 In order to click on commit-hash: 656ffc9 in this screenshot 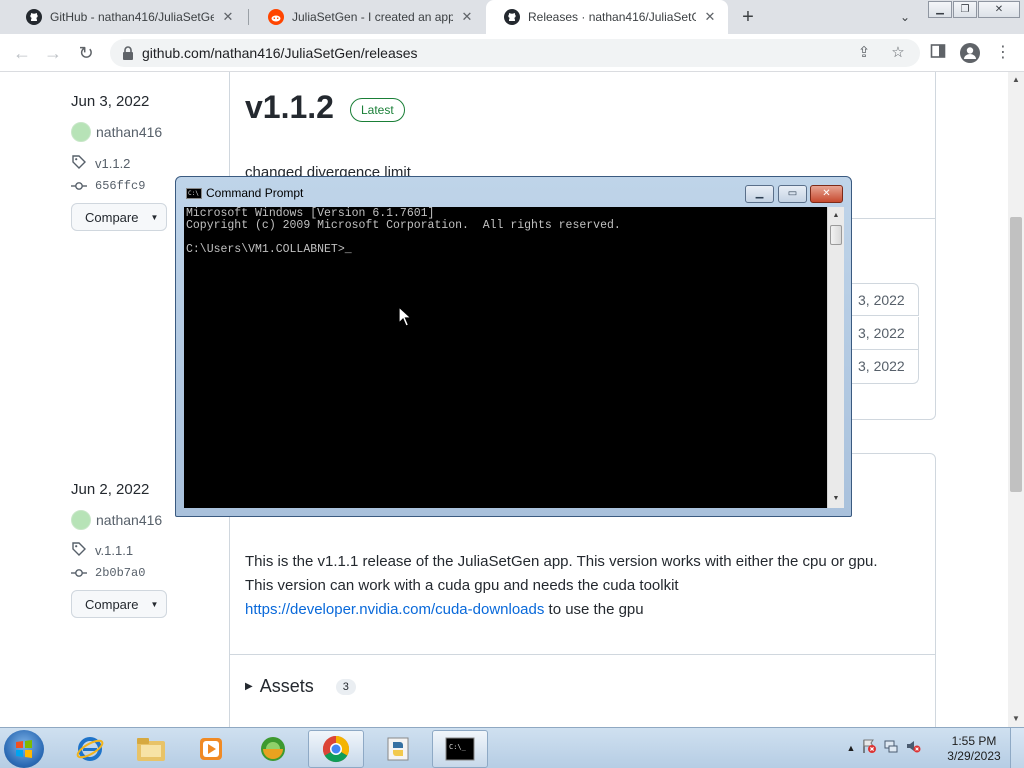, I will do `click(120, 186)`.